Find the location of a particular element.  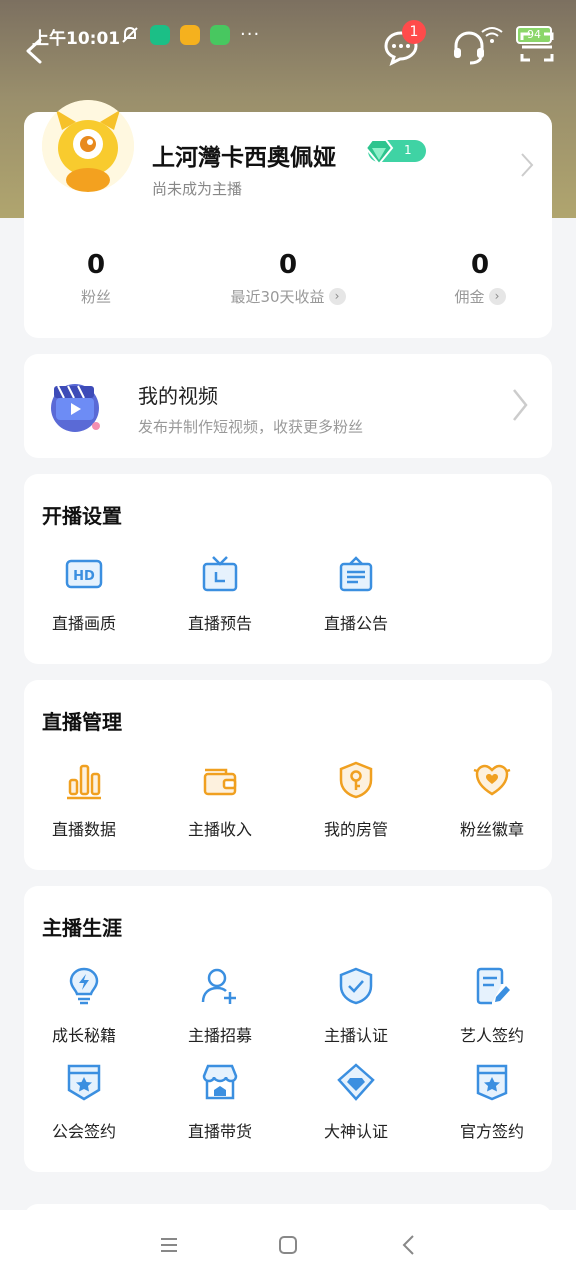

top-actions: 1 is located at coordinates (469, 43).